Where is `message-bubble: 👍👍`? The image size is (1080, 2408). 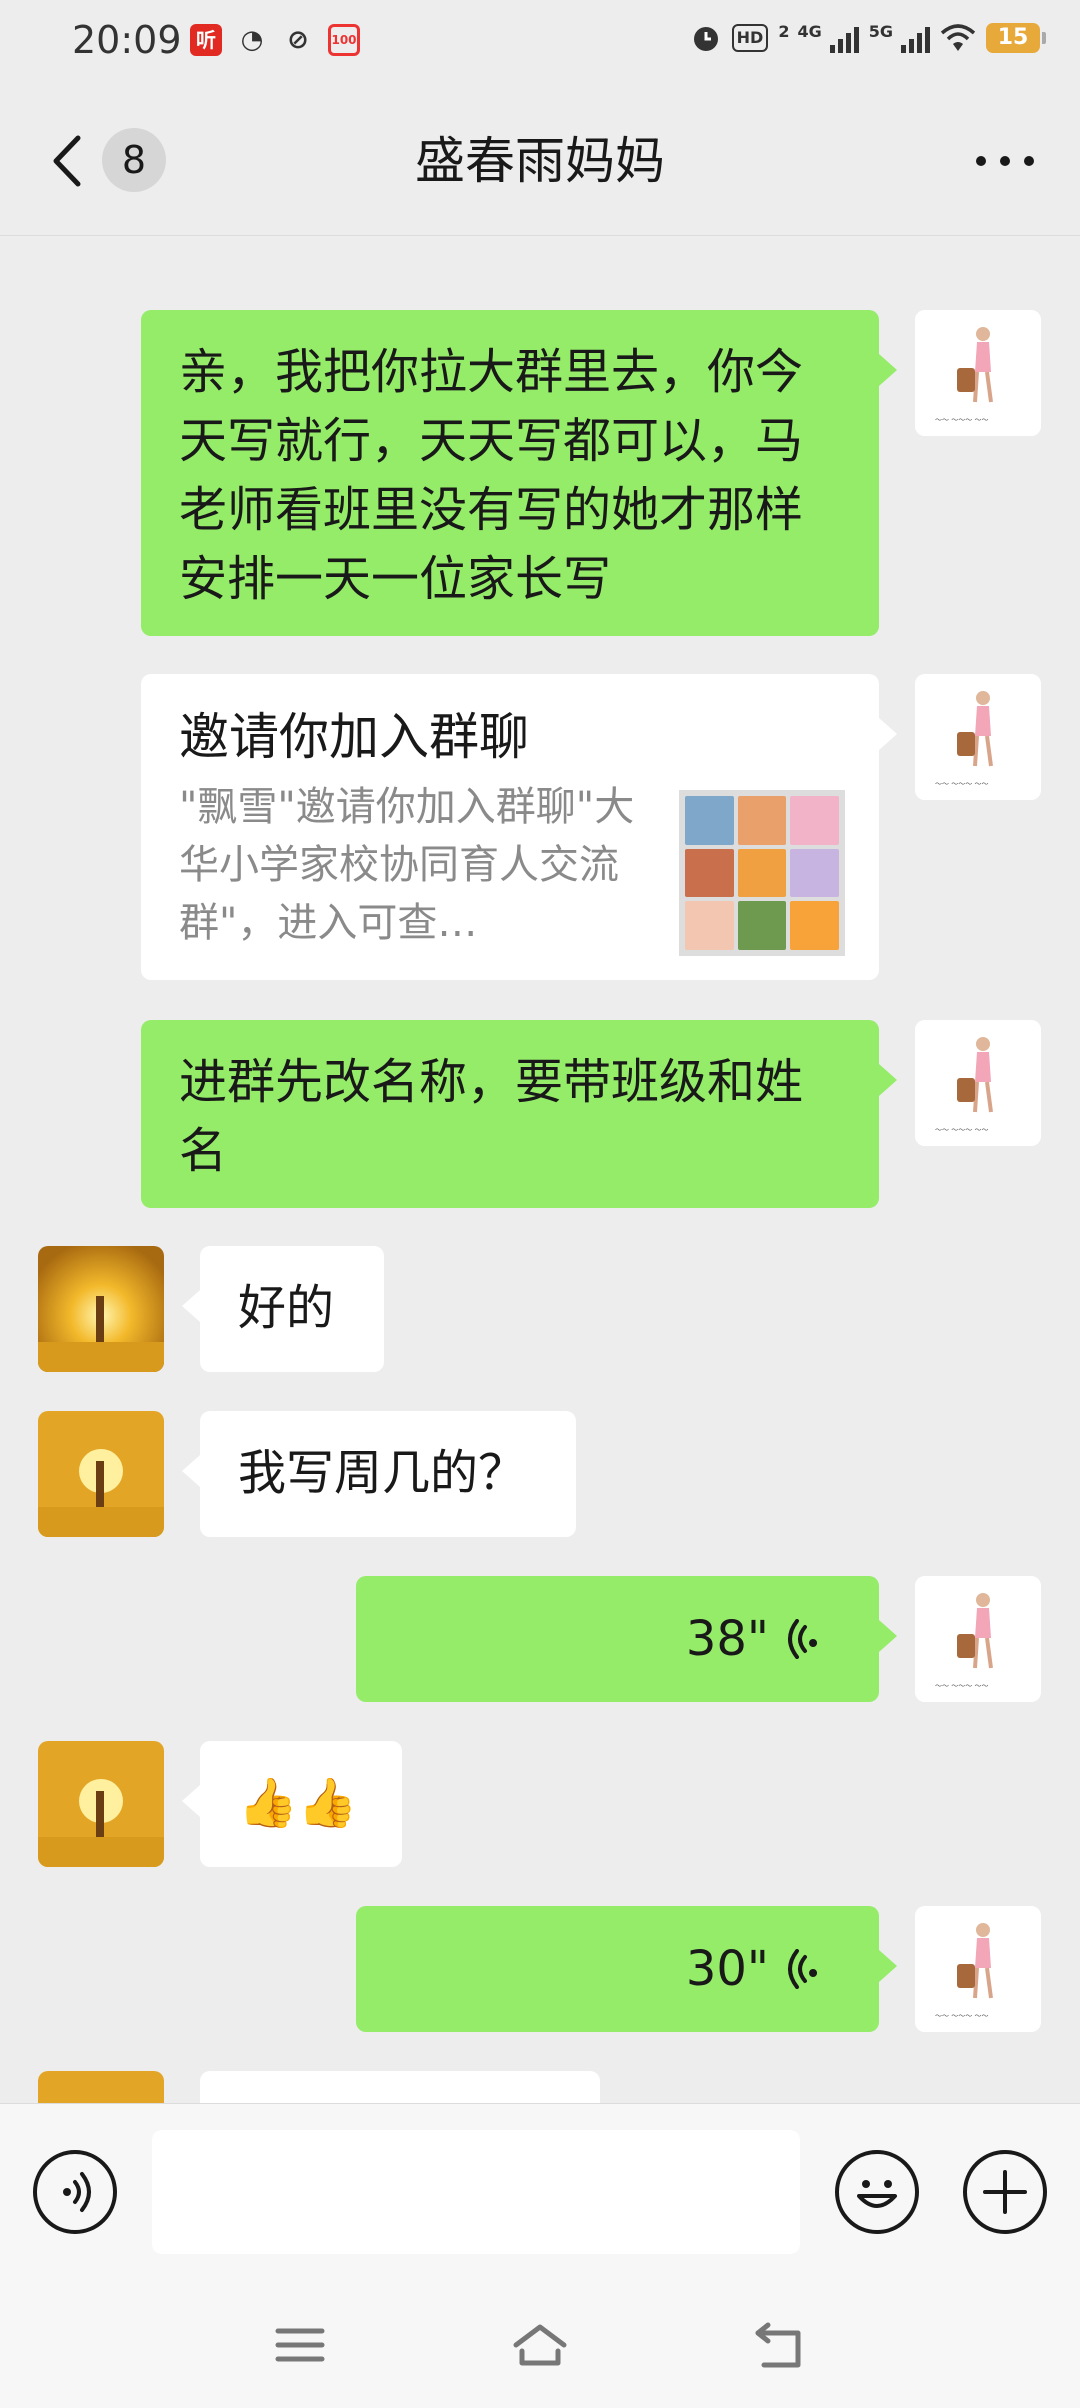
message-bubble: 👍👍 is located at coordinates (292, 1804).